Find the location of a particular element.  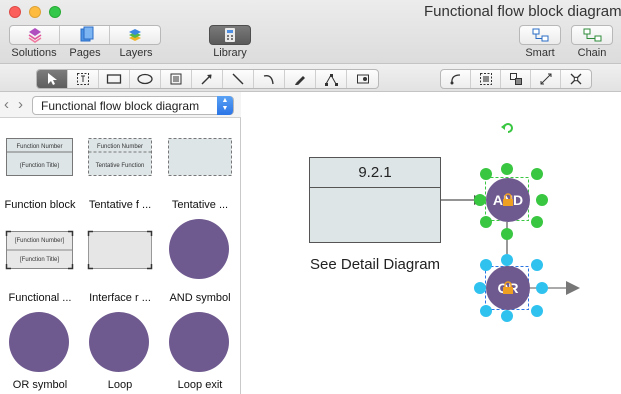

functional-reference-shape: [Function Number] [Function Title] is located at coordinates (39, 250).